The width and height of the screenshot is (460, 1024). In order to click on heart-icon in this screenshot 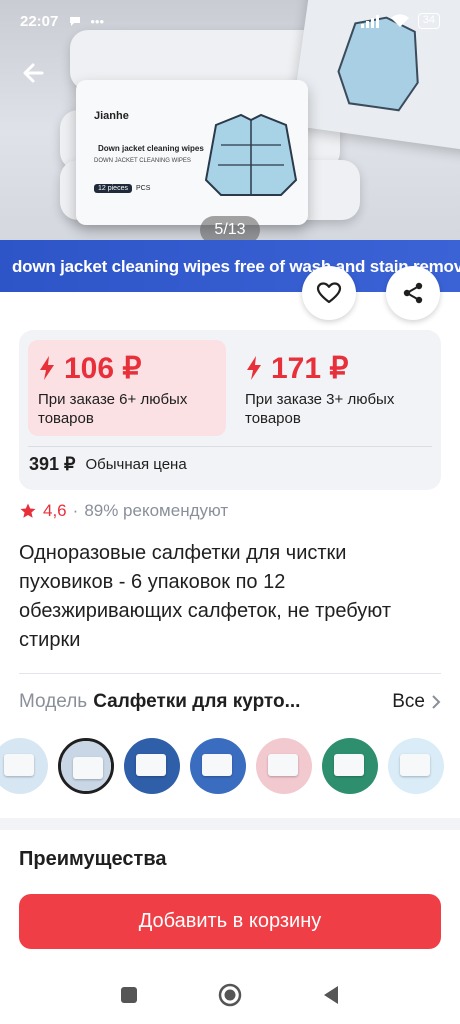, I will do `click(329, 293)`.